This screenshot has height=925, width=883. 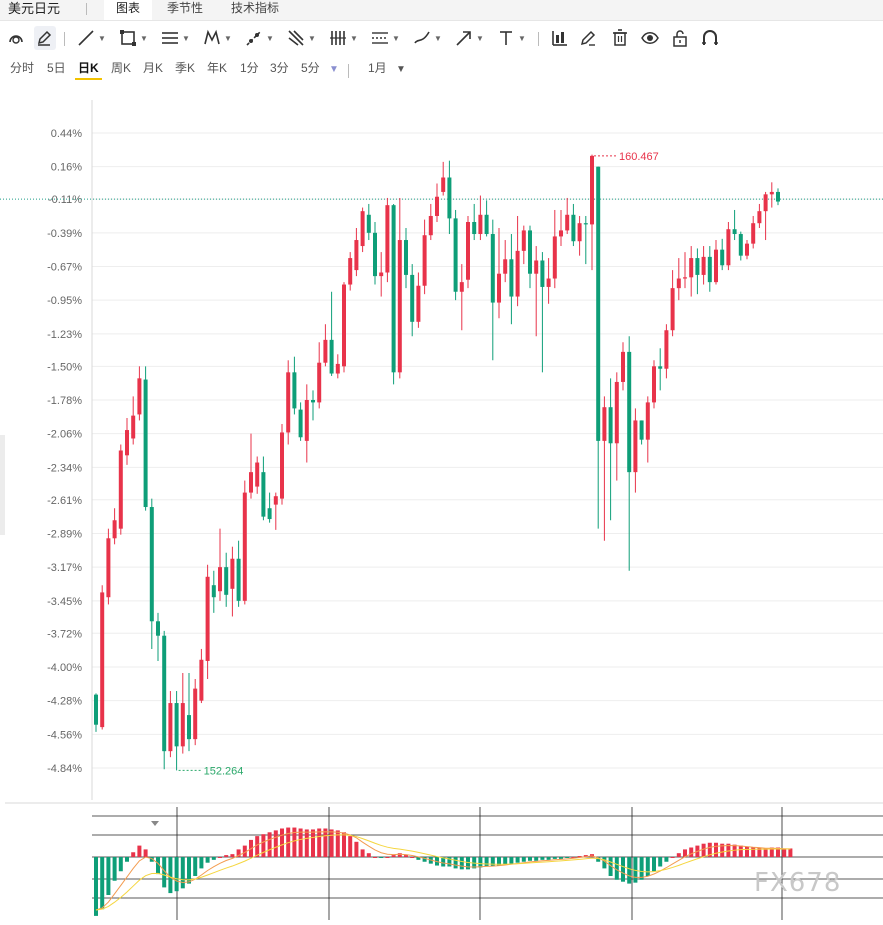 What do you see at coordinates (343, 38) in the screenshot?
I see `bars-tool-button: ▼` at bounding box center [343, 38].